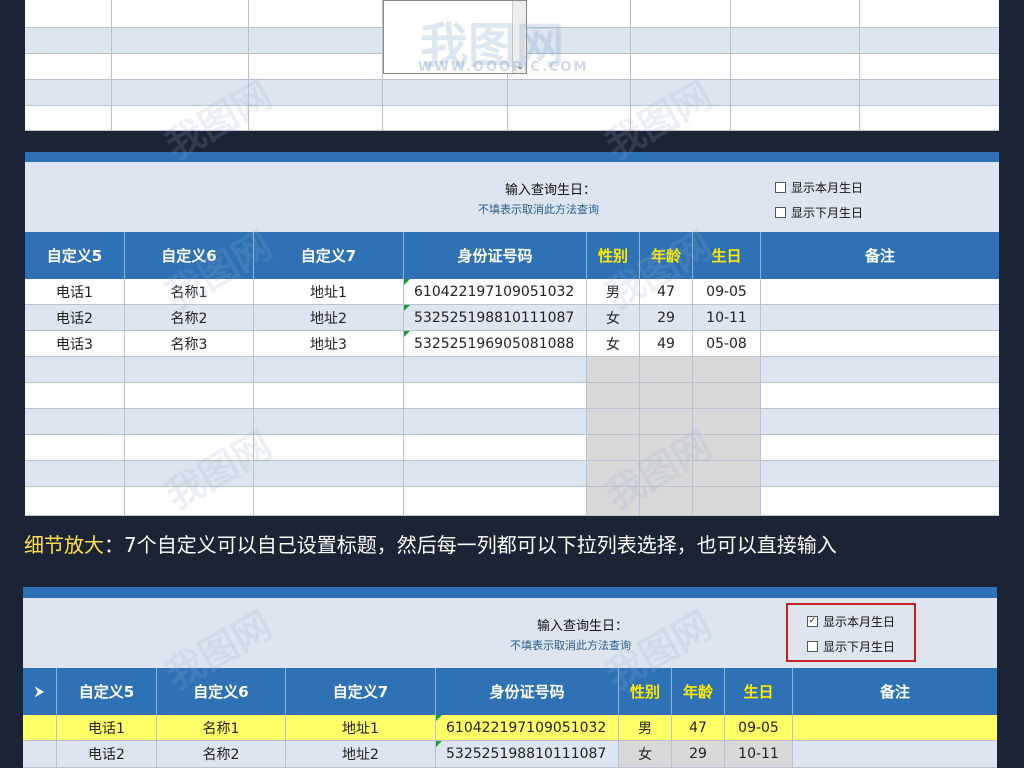  I want to click on cell-custom5: 电话3, so click(75, 343).